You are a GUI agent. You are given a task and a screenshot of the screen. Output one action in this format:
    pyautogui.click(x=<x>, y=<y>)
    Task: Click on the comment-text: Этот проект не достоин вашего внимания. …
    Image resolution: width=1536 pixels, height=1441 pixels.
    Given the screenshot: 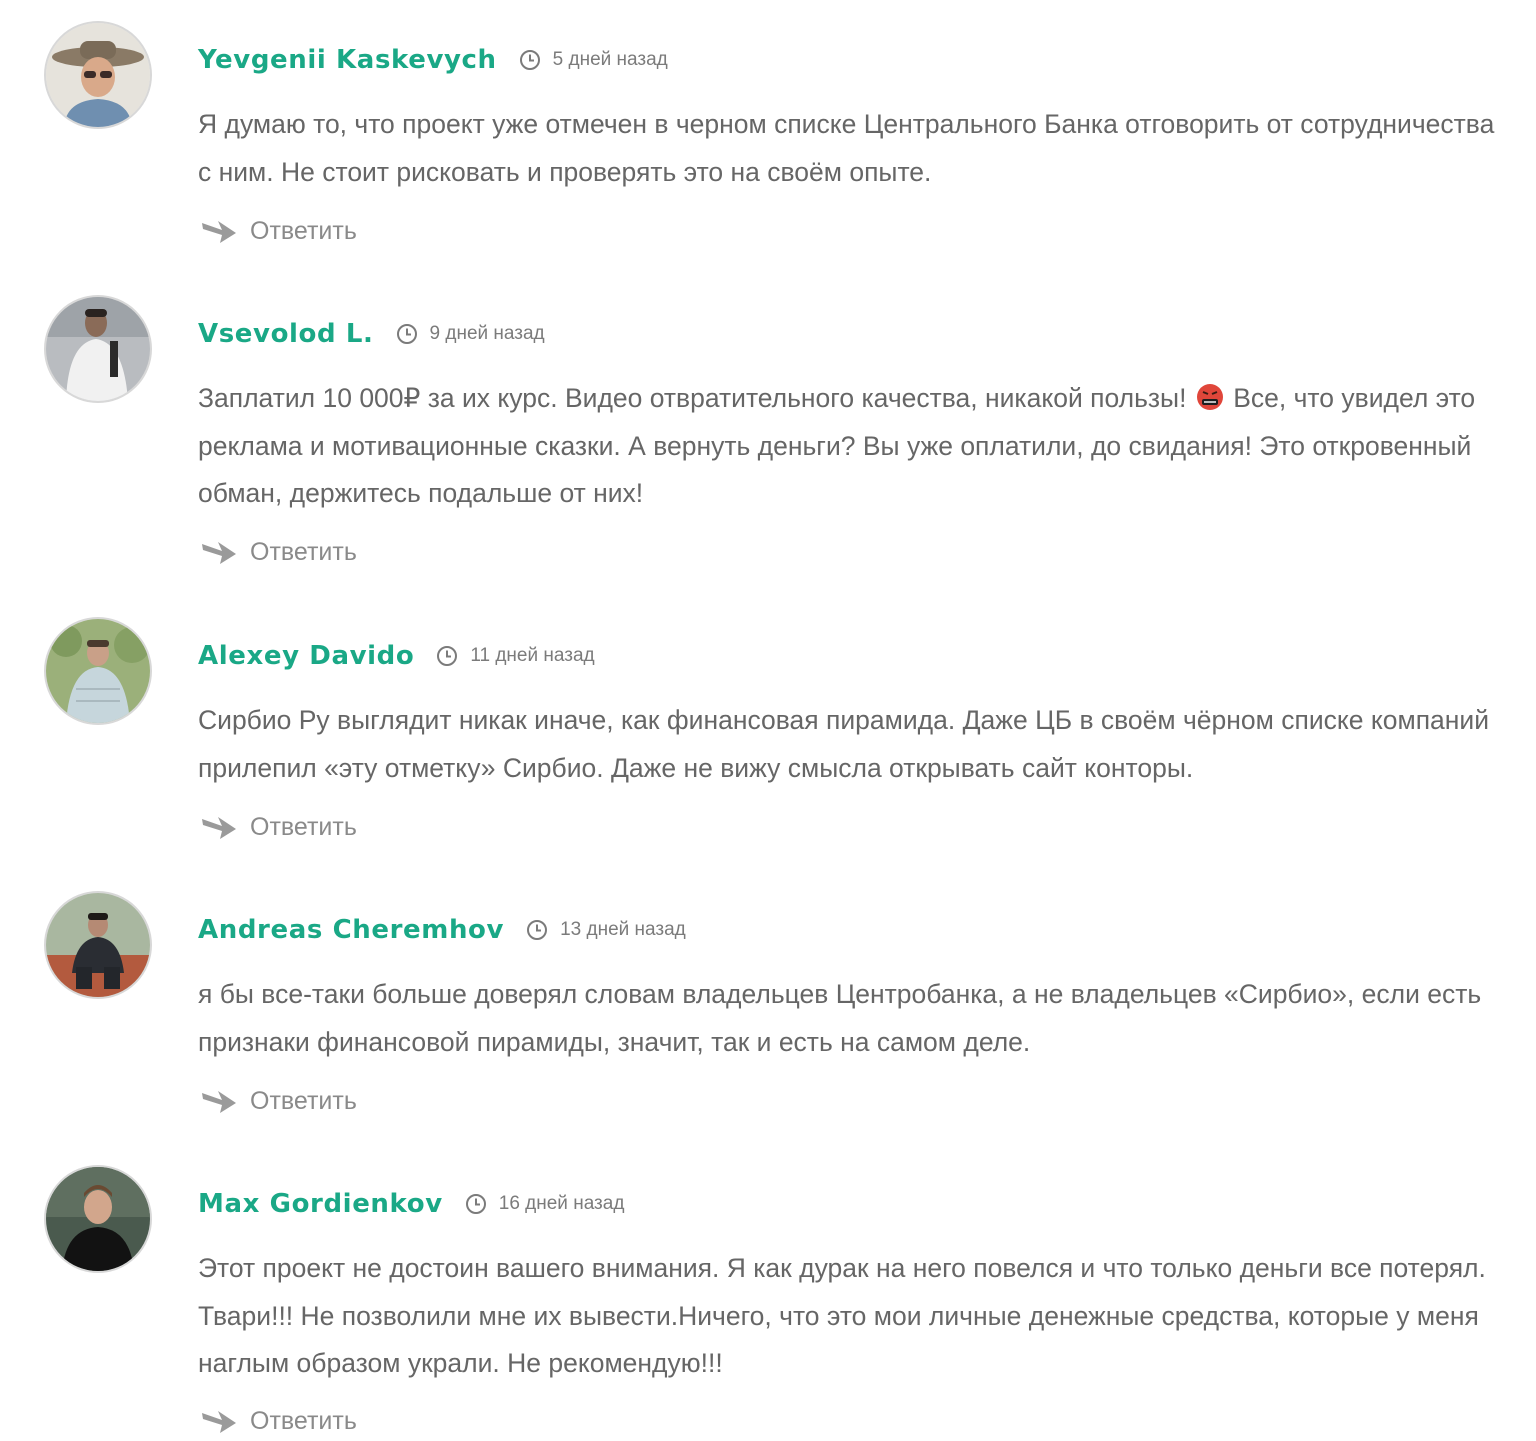 What is the action you would take?
    pyautogui.click(x=842, y=1315)
    